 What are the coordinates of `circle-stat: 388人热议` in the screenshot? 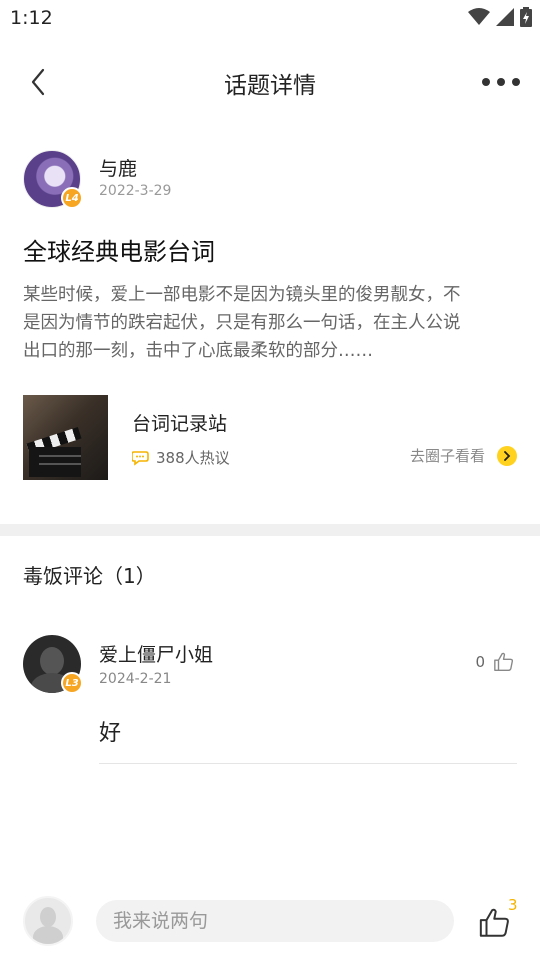 It's located at (181, 457).